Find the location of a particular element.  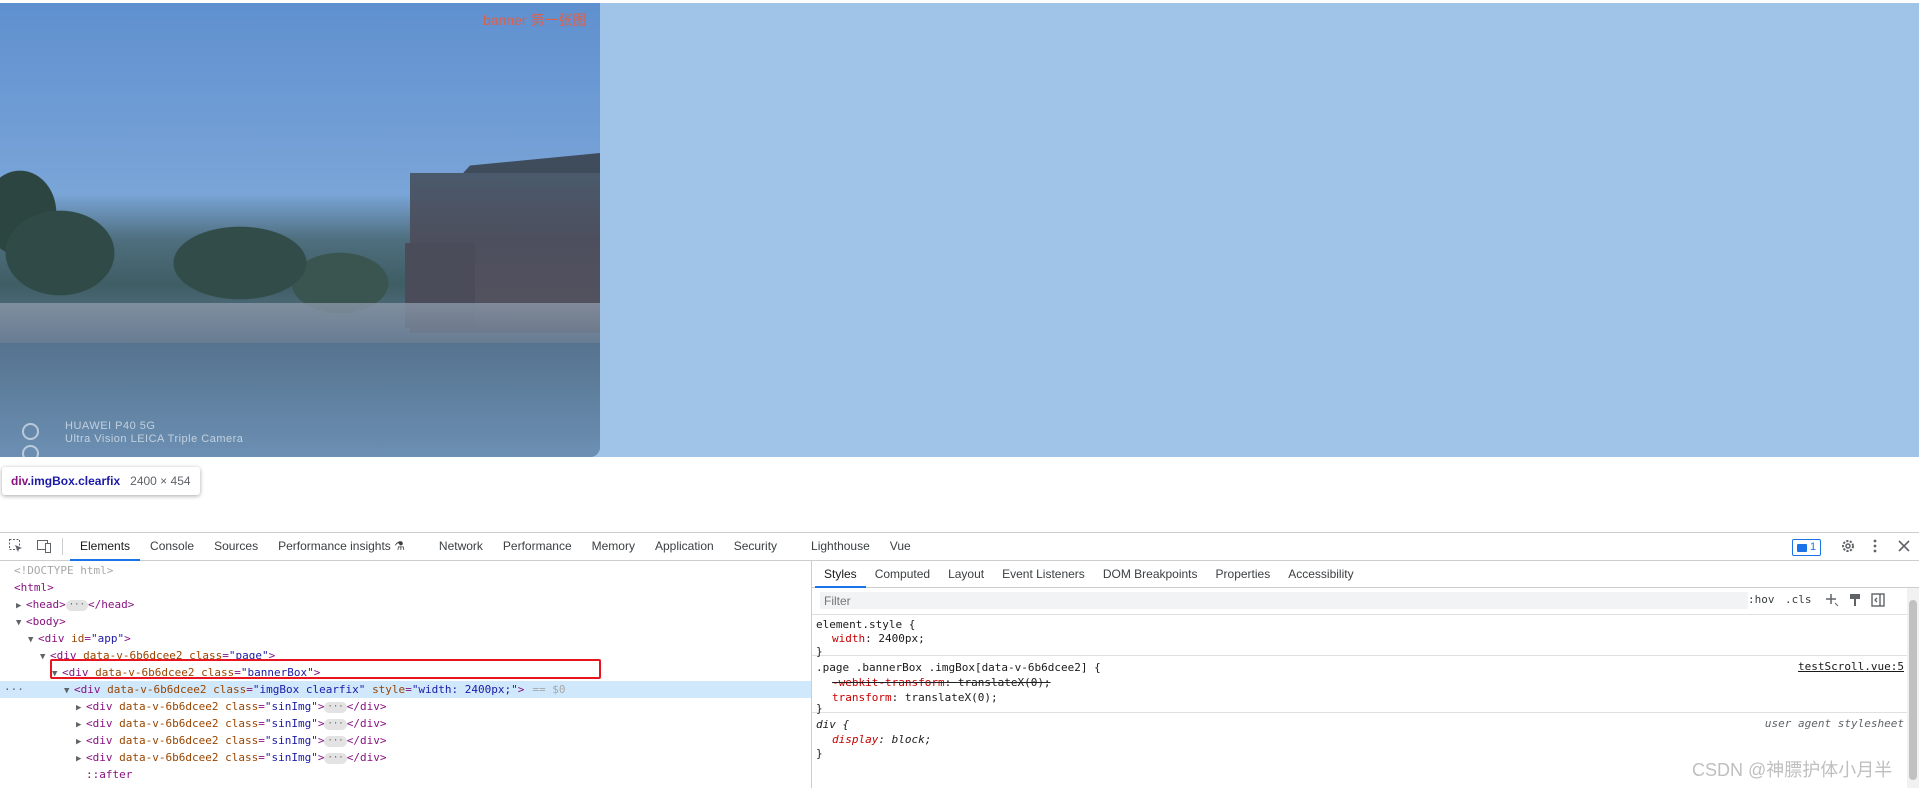

selected-node-outline is located at coordinates (325, 669).